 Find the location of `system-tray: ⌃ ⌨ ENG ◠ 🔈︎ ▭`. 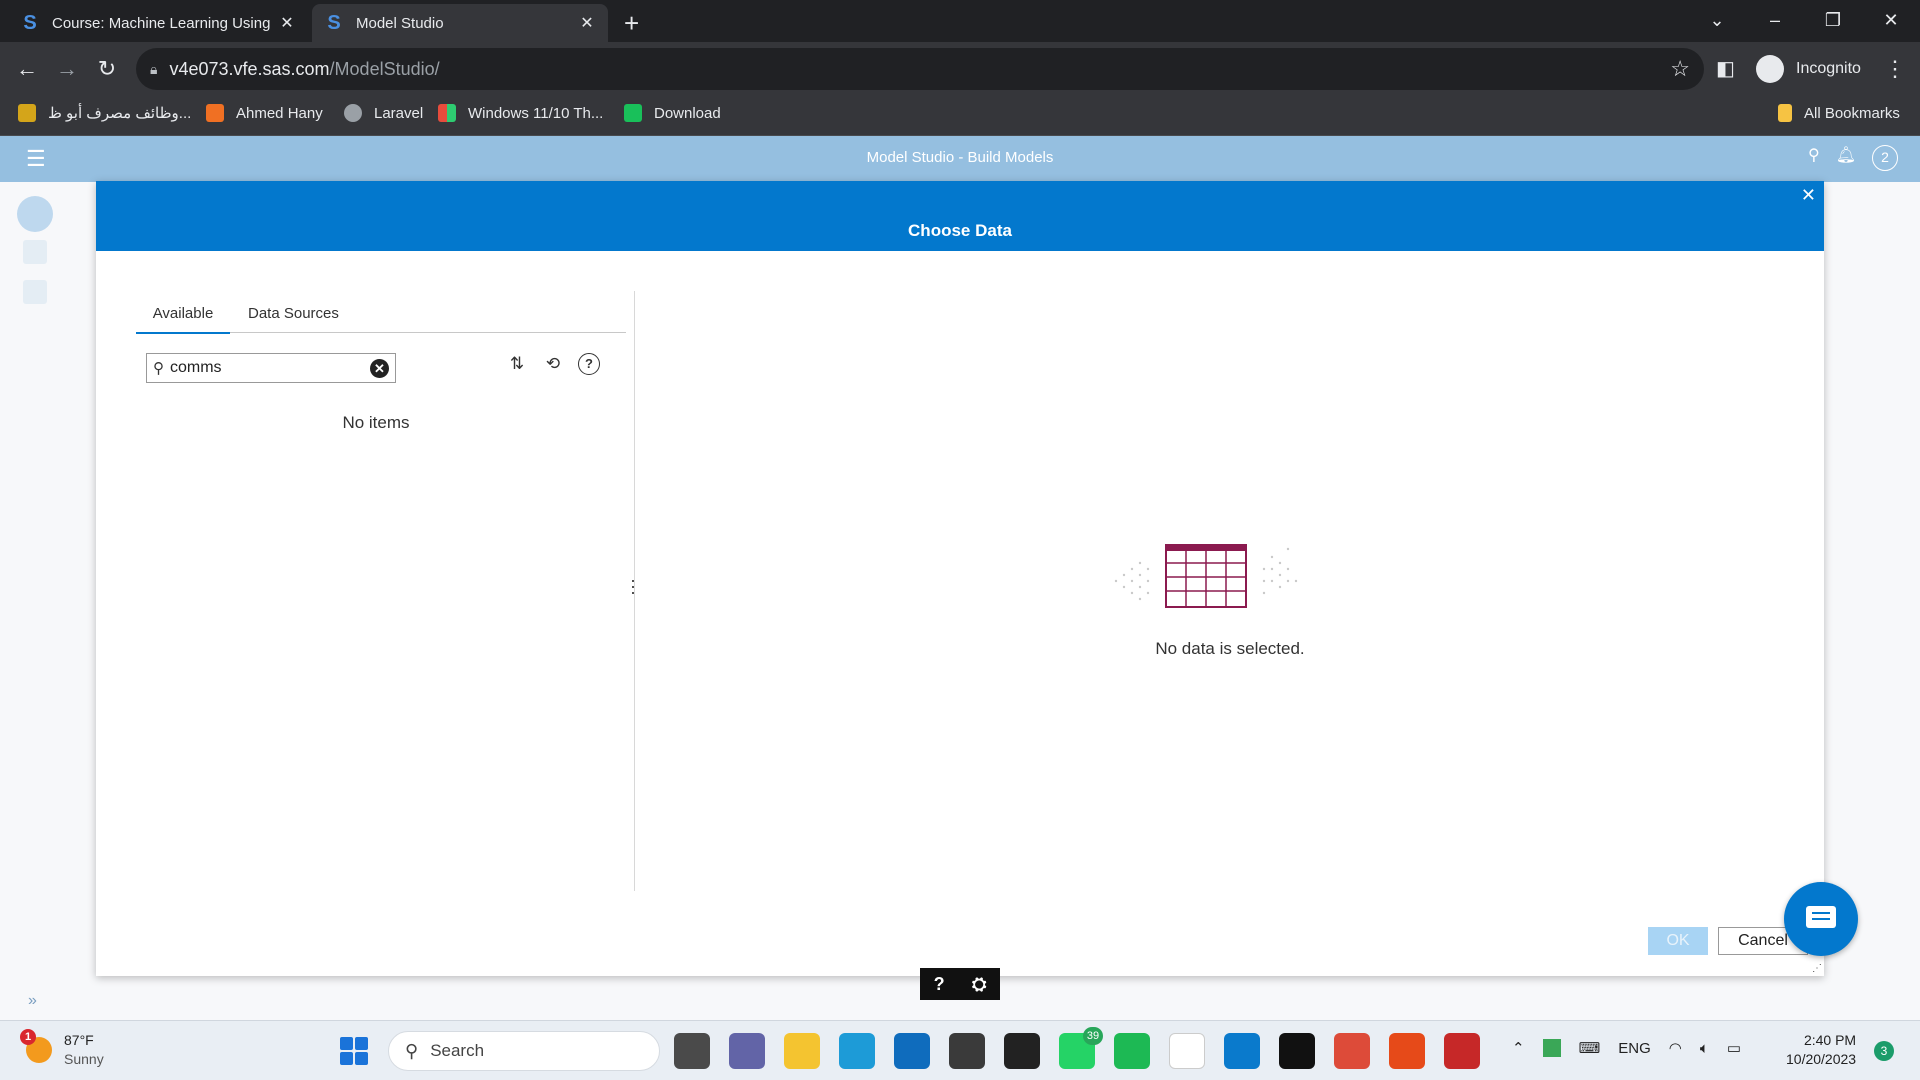

system-tray: ⌃ ⌨ ENG ◠ 🔈︎ ▭ is located at coordinates (1626, 1048).